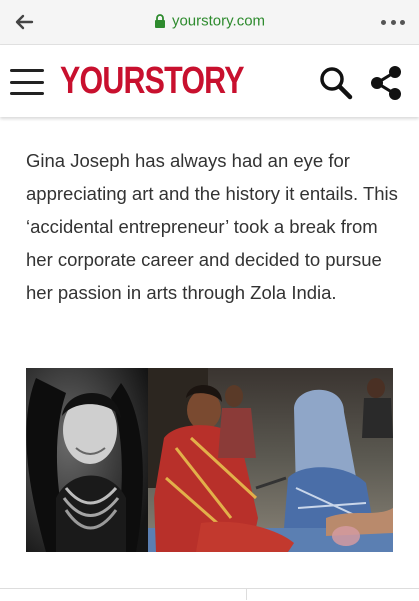 Image resolution: width=419 pixels, height=601 pixels. I want to click on url-field: yourstory.com, so click(209, 21).